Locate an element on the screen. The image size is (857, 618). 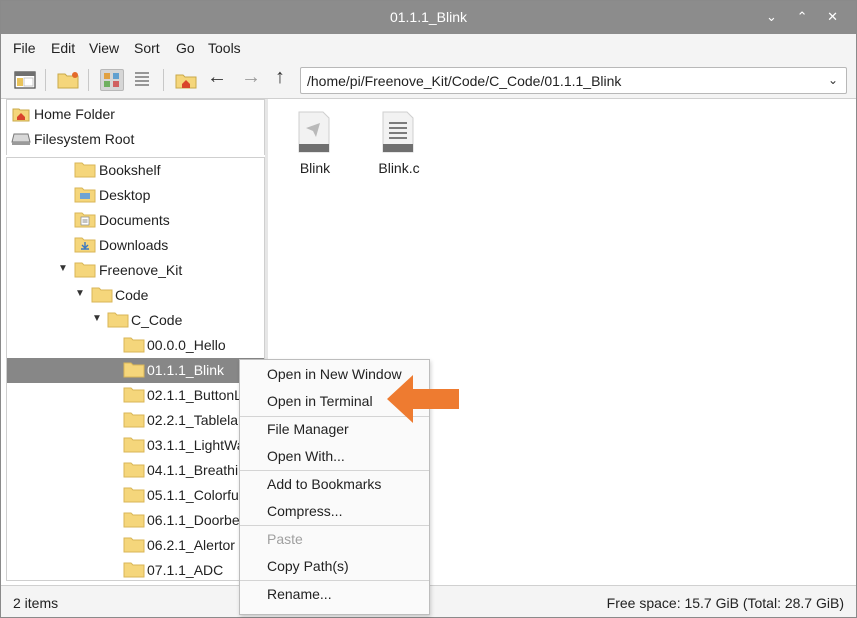
title-bar: 01.1.1_Blink ⌄ ⌃ ✕ is located at coordinates (428, 17).